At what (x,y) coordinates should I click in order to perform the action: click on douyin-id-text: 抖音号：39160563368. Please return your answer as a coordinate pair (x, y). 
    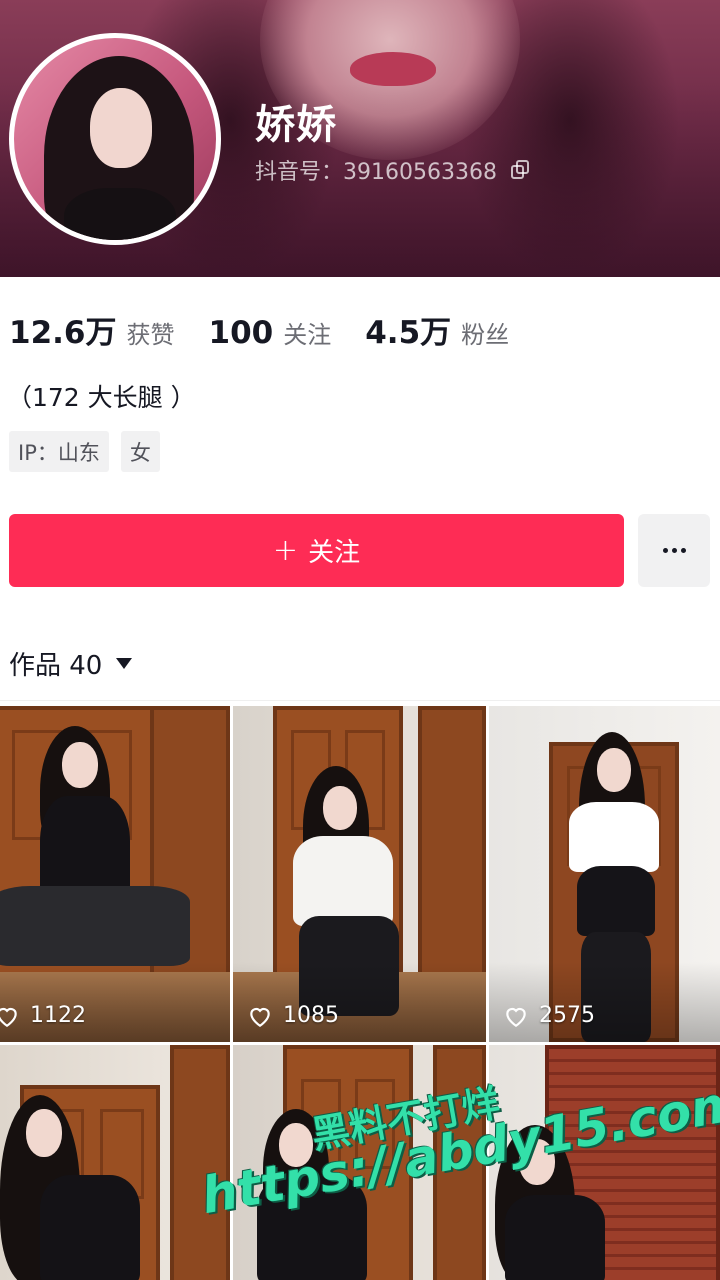
    Looking at the image, I should click on (376, 172).